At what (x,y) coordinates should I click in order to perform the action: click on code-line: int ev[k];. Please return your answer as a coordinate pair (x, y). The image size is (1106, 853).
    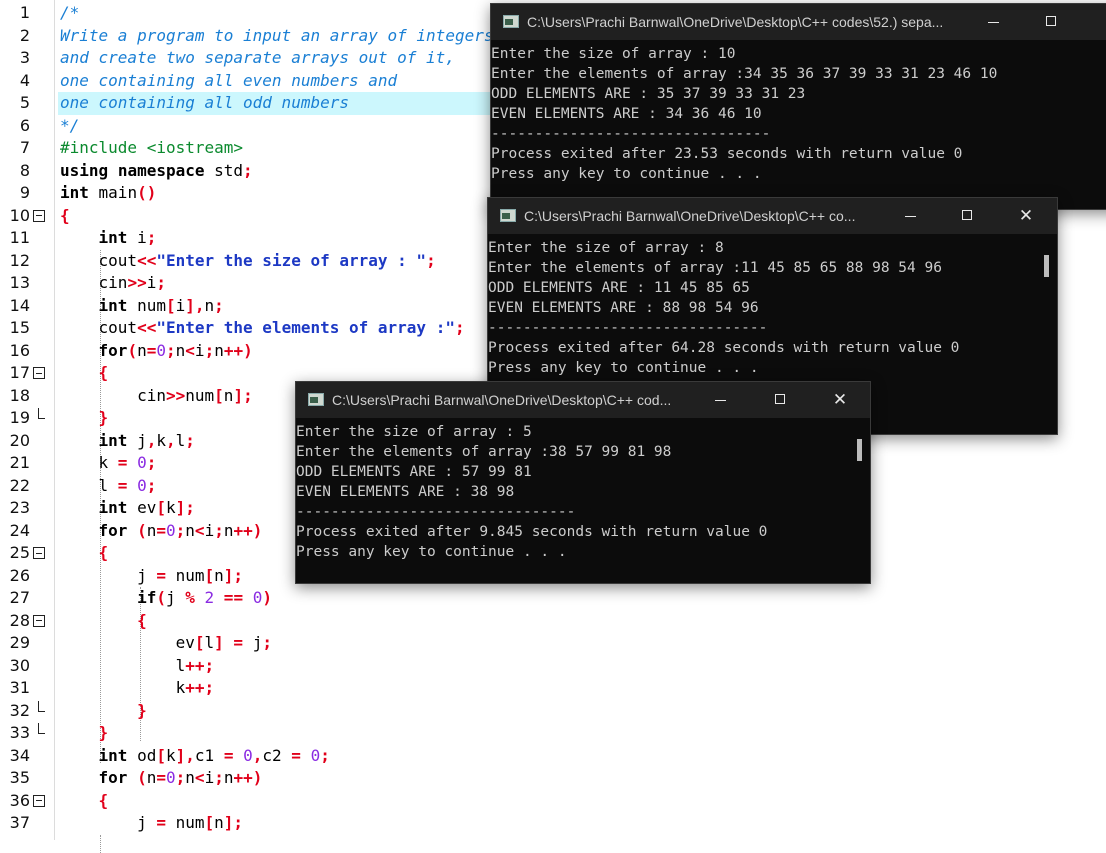
    Looking at the image, I should click on (127, 508).